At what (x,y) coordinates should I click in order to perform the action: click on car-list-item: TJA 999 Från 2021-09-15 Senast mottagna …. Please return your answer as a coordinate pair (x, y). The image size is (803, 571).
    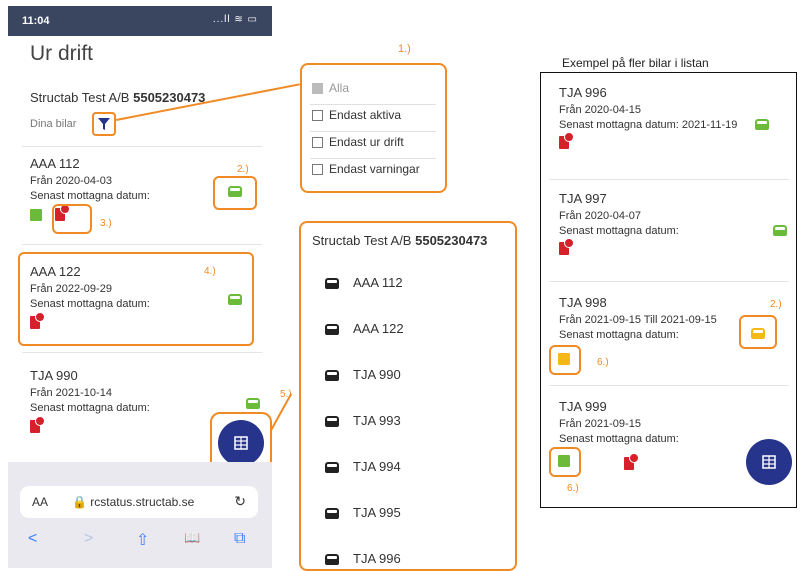
    Looking at the image, I should click on (619, 423).